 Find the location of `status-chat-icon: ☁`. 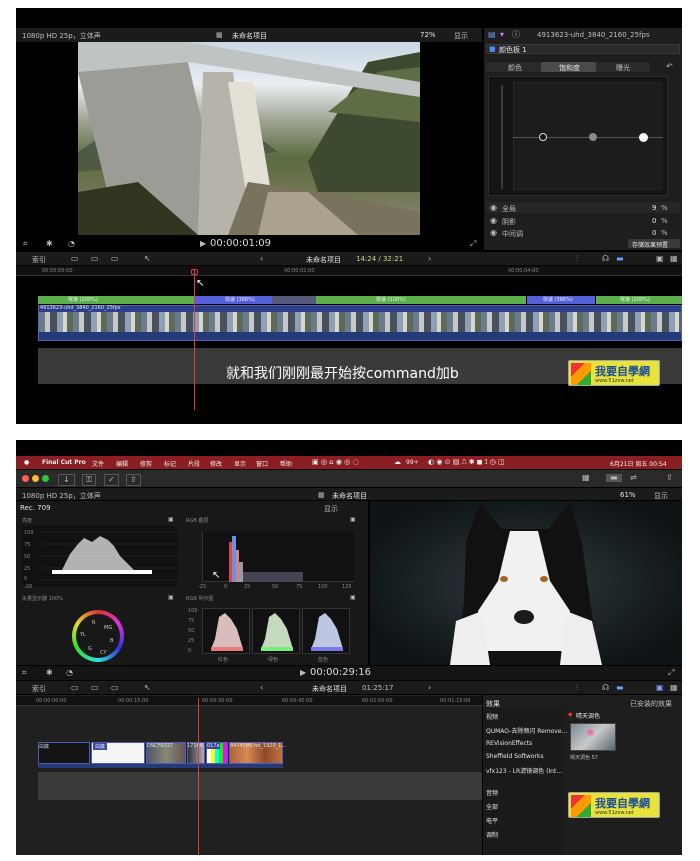

status-chat-icon: ☁ is located at coordinates (397, 462).